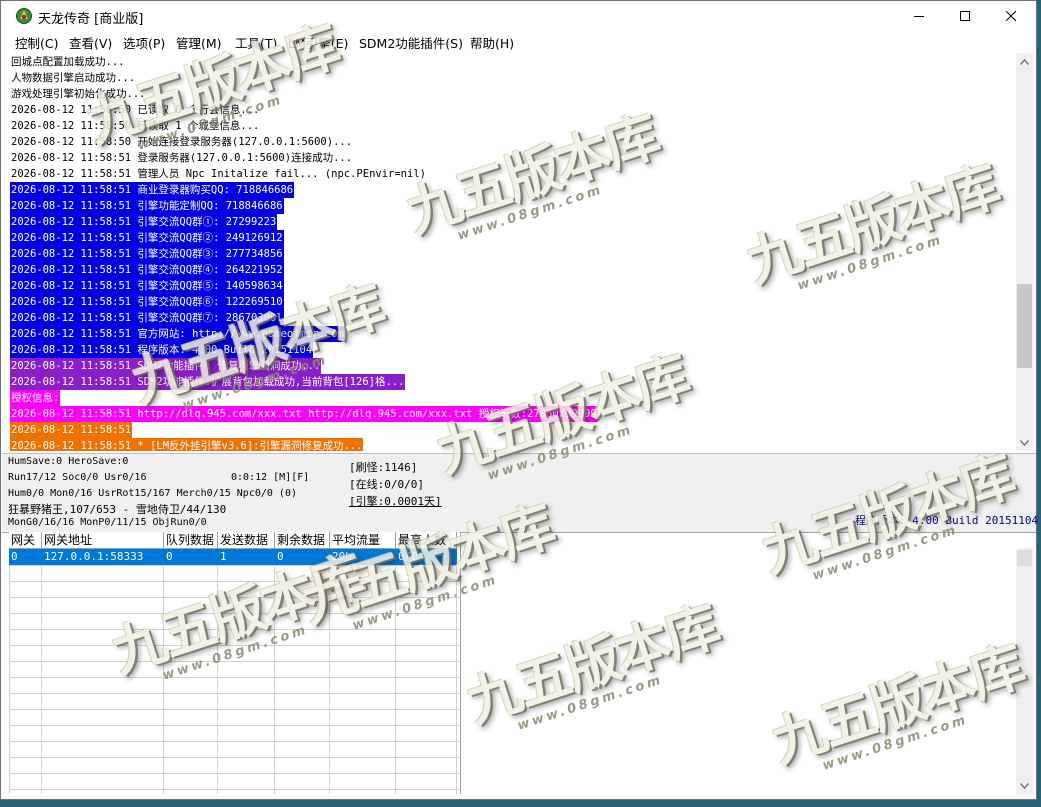  I want to click on log-line: 授权信息:, so click(35, 398).